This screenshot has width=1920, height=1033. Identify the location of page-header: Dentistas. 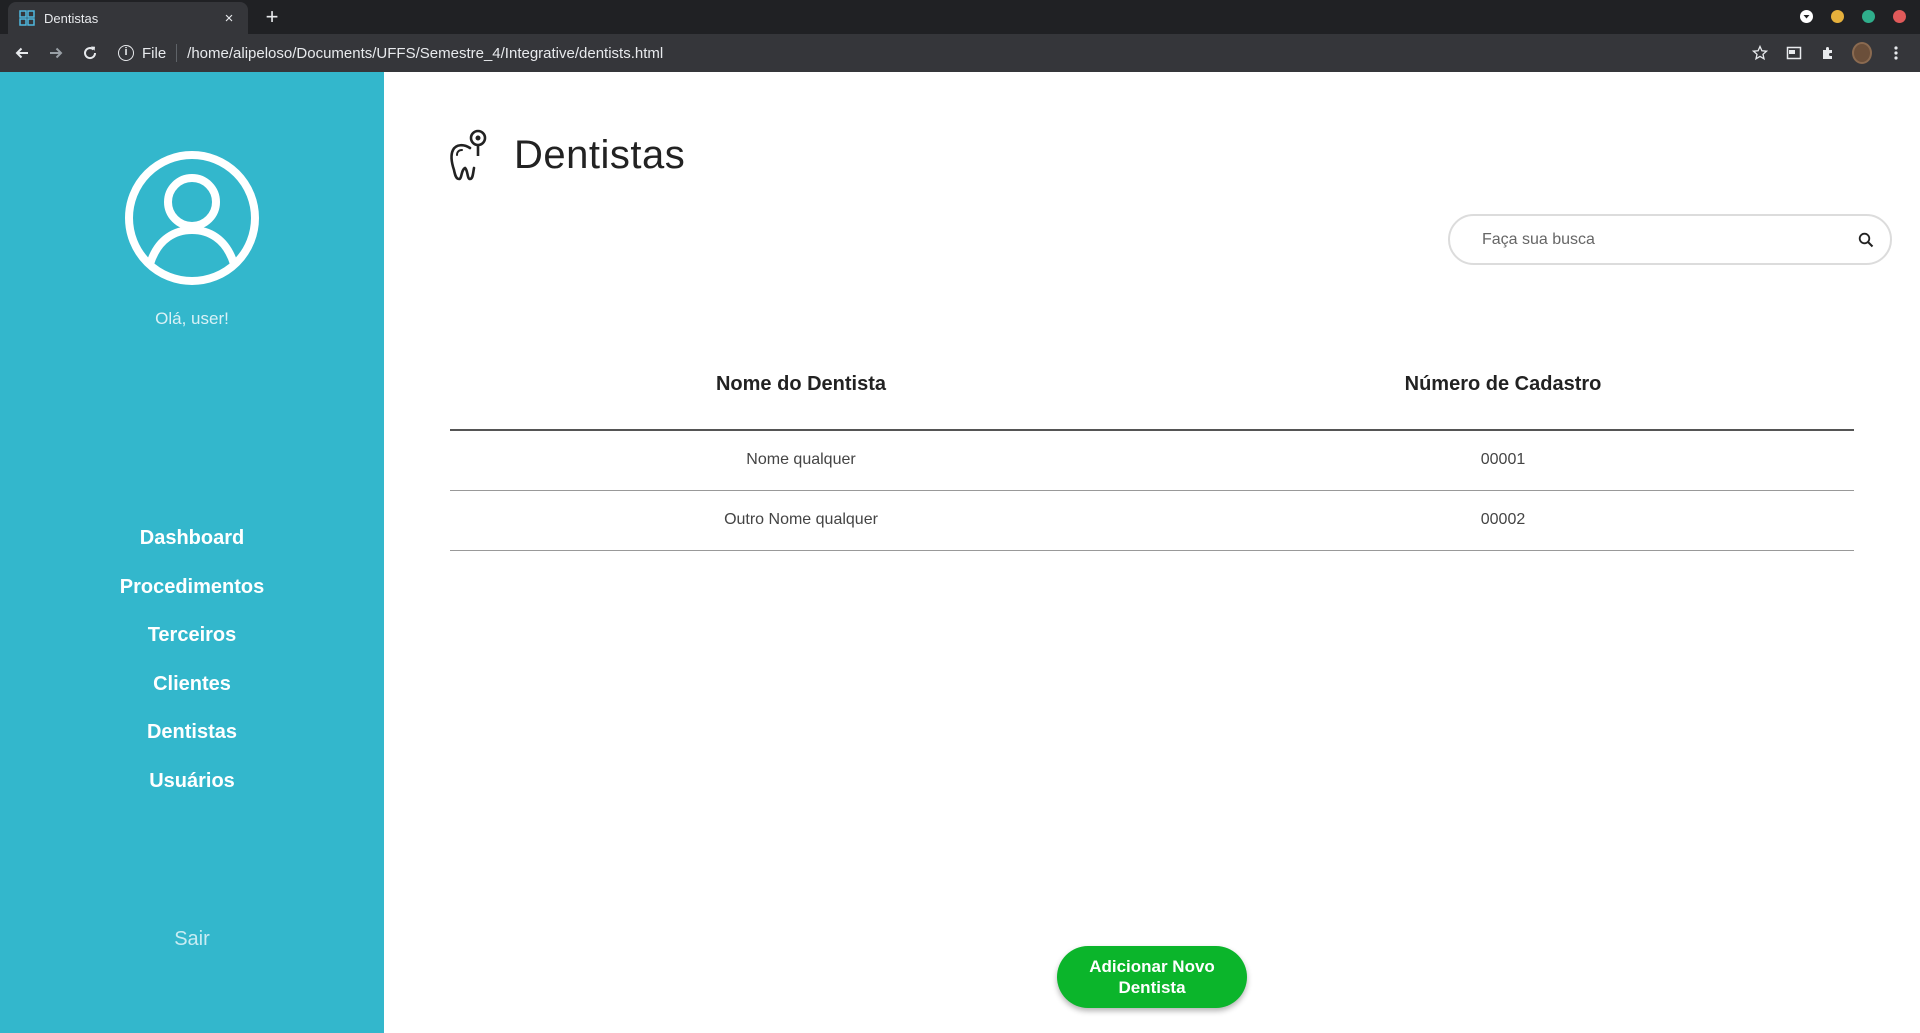
(566, 155).